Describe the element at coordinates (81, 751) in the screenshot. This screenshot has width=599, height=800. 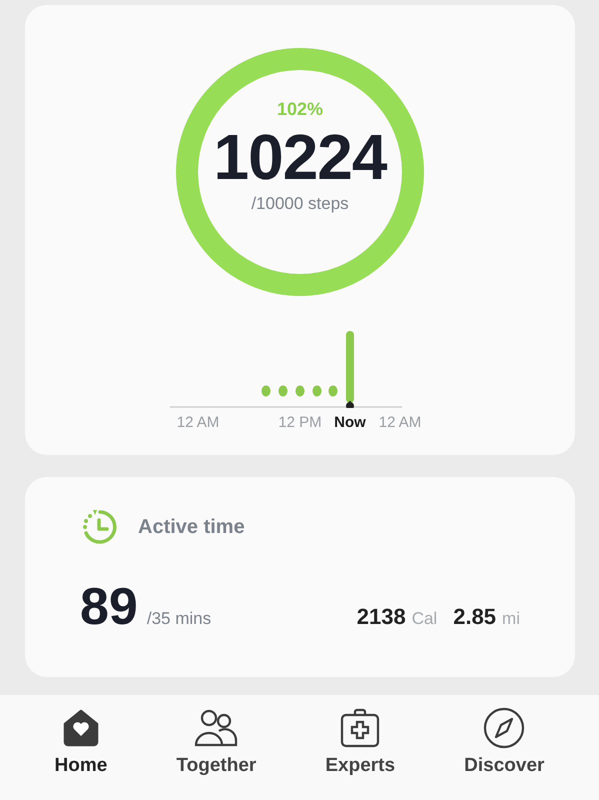
I see `nav-tab: Home` at that location.